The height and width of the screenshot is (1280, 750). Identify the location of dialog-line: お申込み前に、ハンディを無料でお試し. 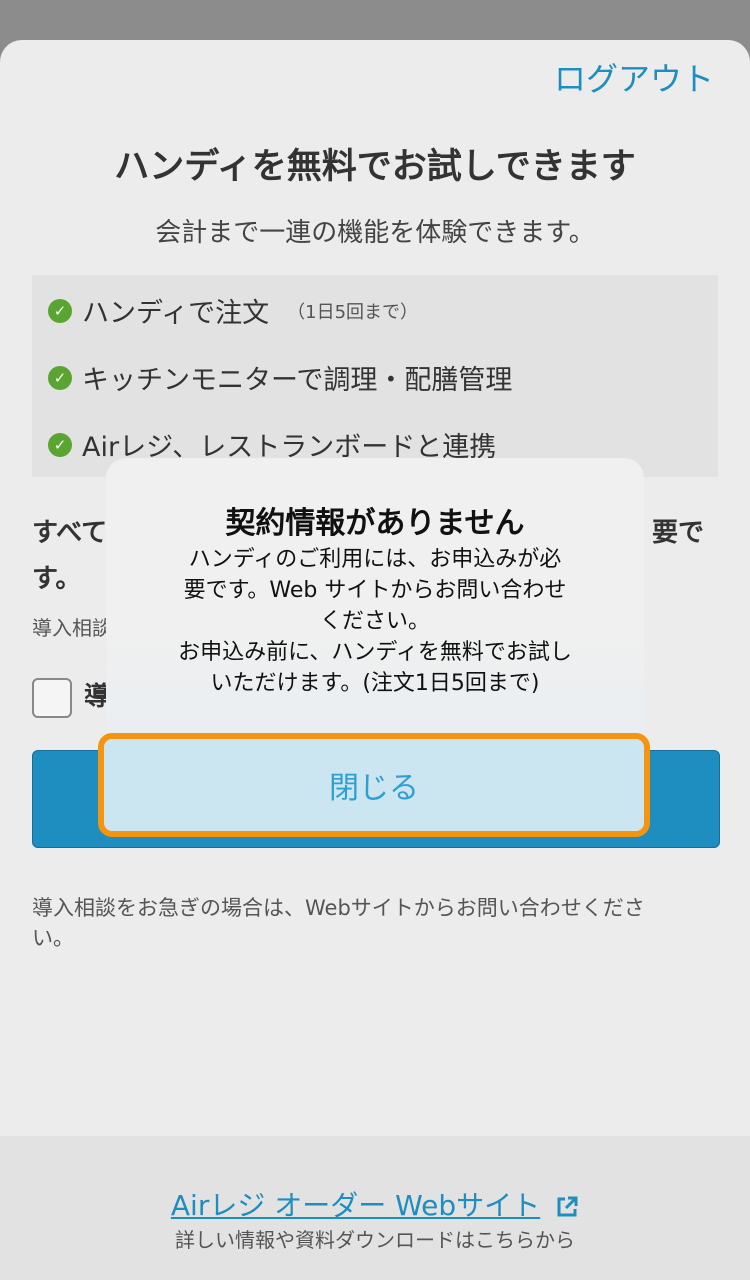
(375, 652).